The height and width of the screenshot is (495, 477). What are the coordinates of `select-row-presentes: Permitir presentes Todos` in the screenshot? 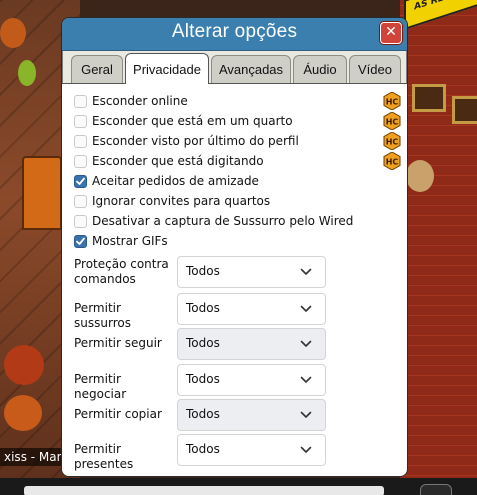 It's located at (234, 452).